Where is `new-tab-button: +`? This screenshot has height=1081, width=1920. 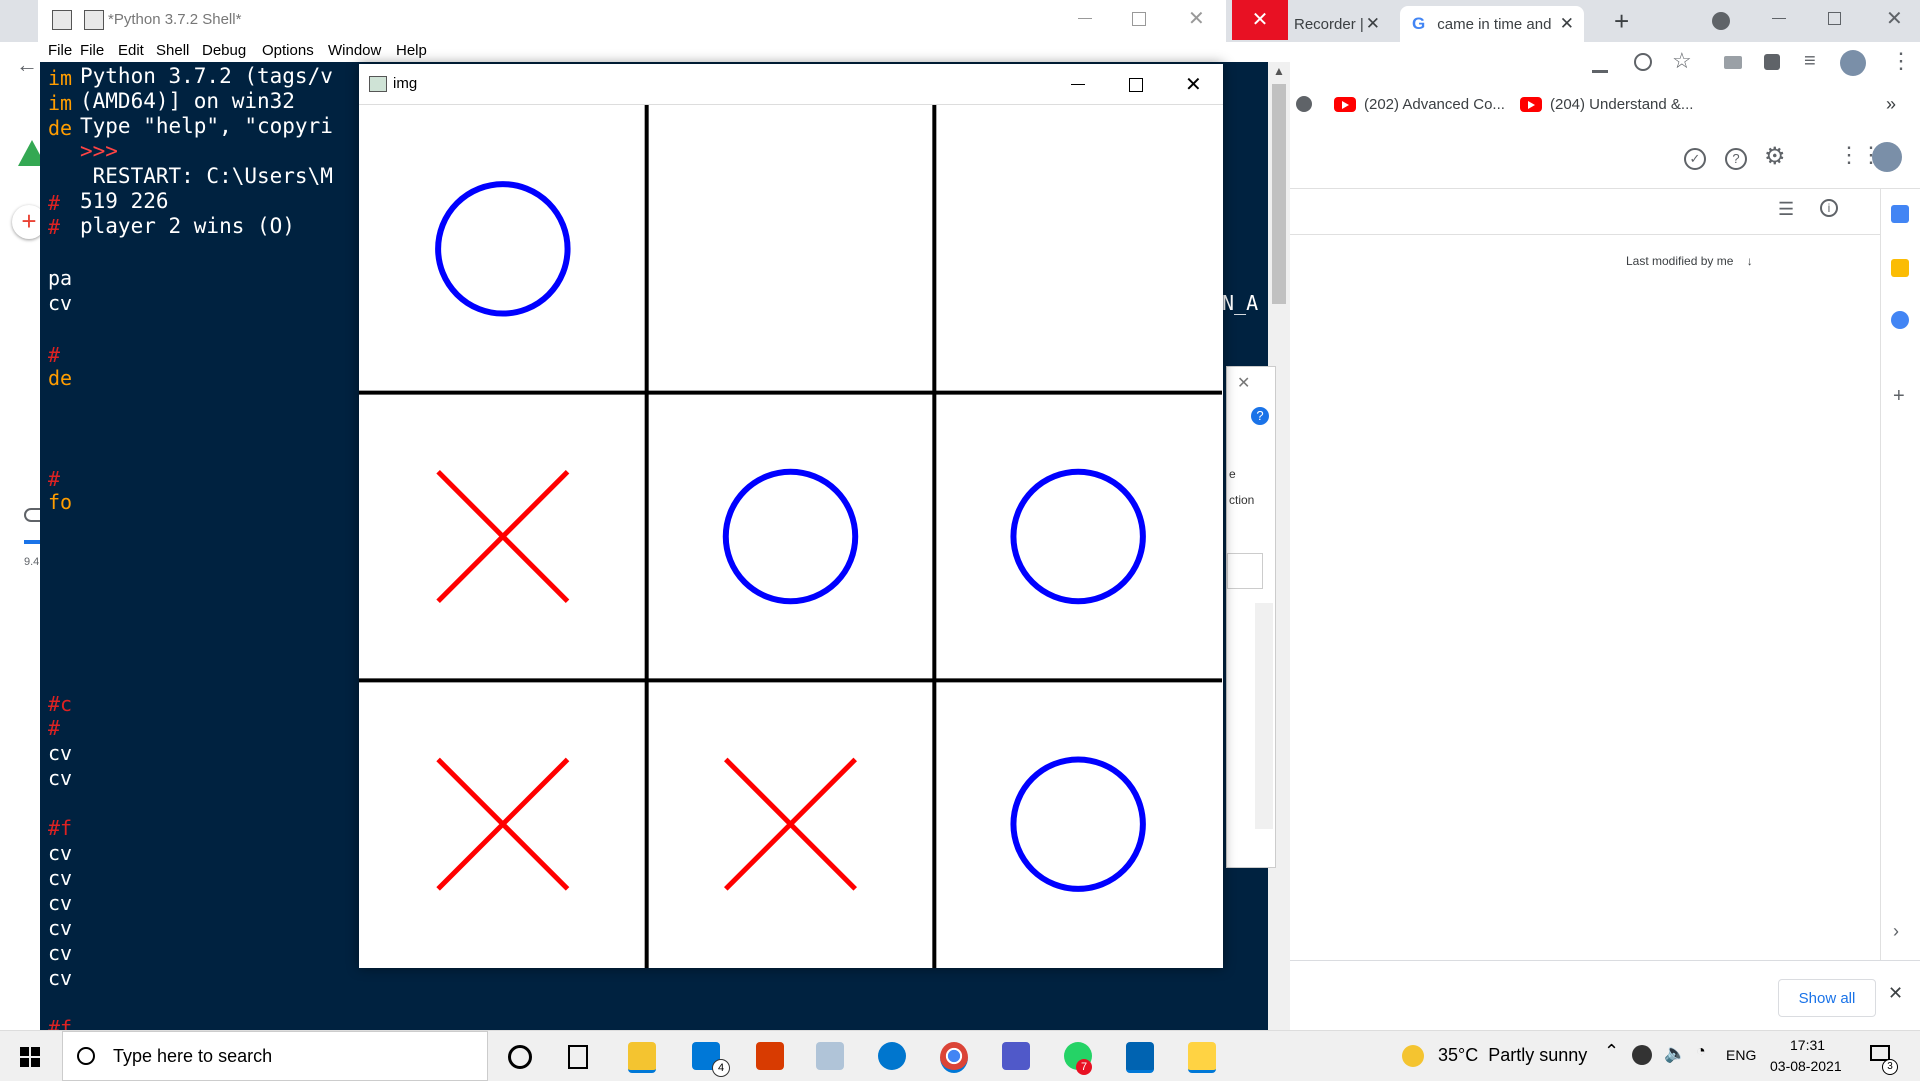
new-tab-button: + is located at coordinates (1621, 21).